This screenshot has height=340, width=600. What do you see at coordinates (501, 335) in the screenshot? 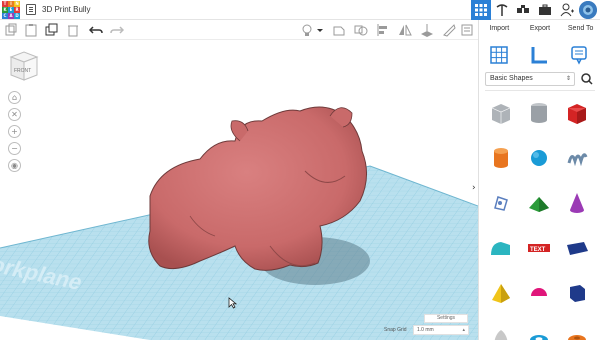
I see `paraboloid-icon` at bounding box center [501, 335].